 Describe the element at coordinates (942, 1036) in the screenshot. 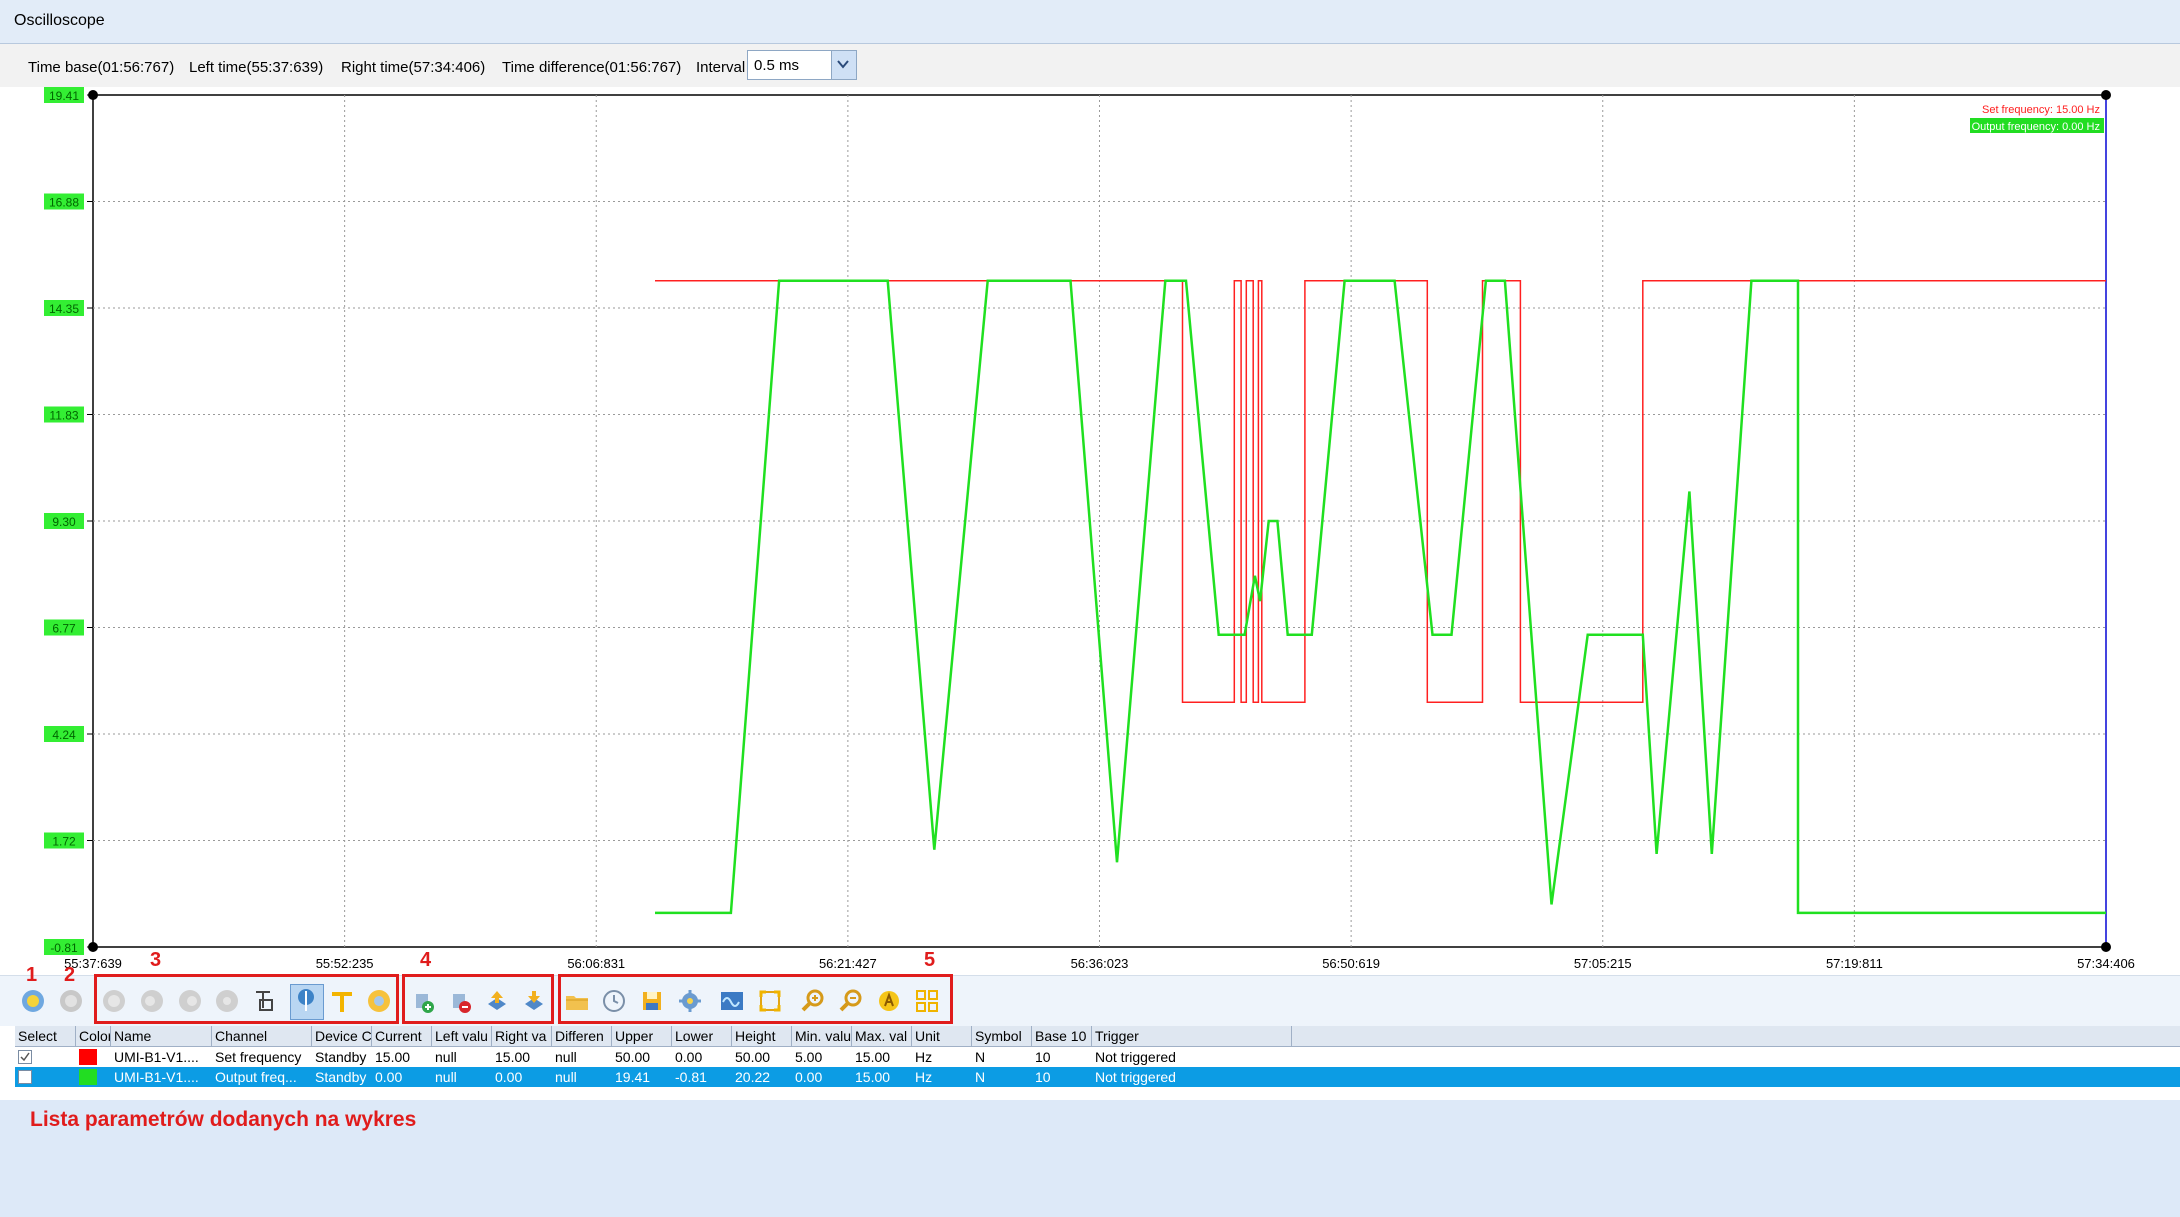

I see `column-header: Unit` at that location.